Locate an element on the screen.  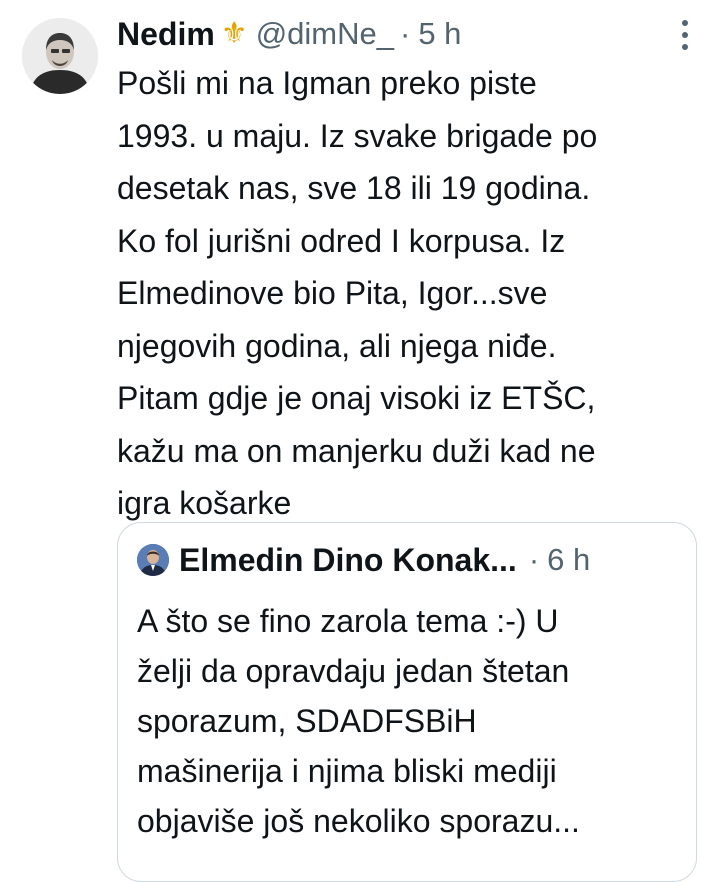
more-options-icon is located at coordinates (685, 35).